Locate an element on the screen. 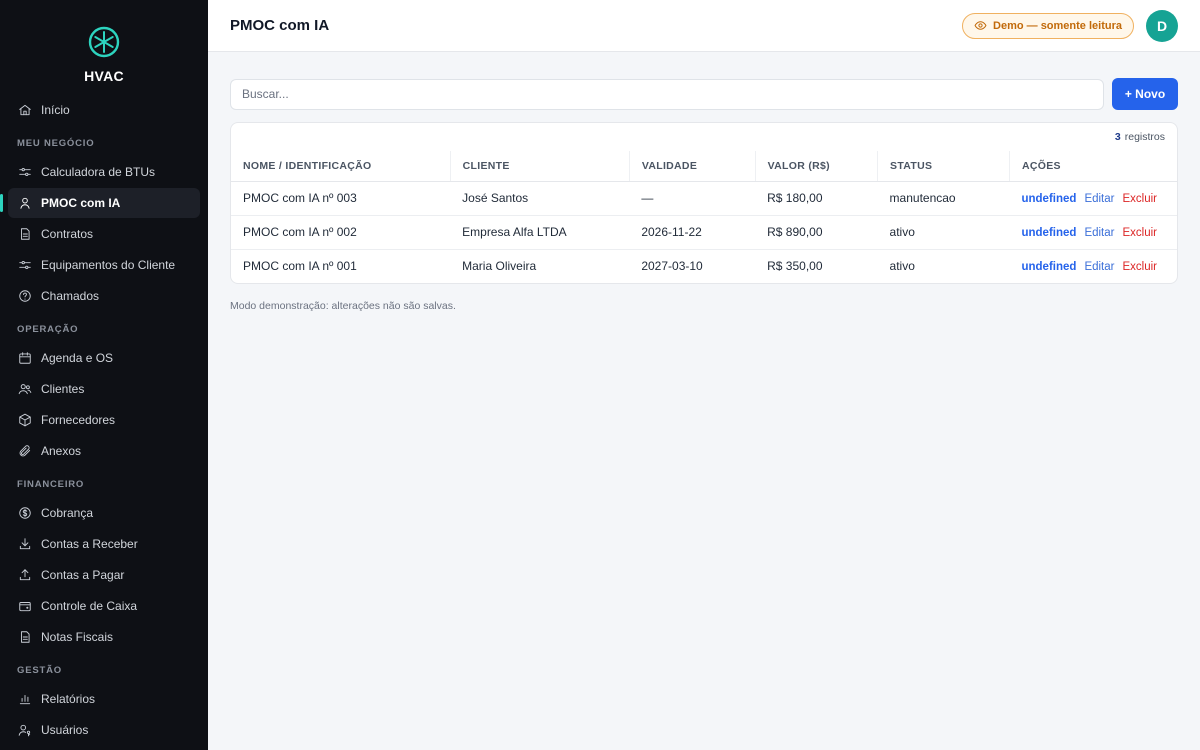 Image resolution: width=1200 pixels, height=750 pixels. sidebar-item-calculadora-de-btus: Calculadora de BTUs is located at coordinates (104, 172).